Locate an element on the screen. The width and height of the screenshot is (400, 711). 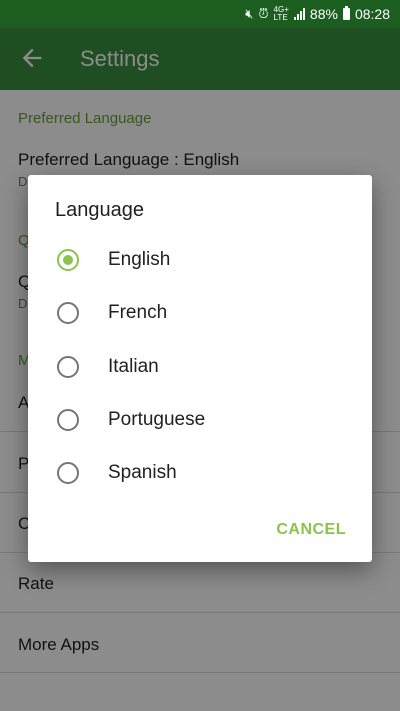
option-label: Portuguese is located at coordinates (157, 419).